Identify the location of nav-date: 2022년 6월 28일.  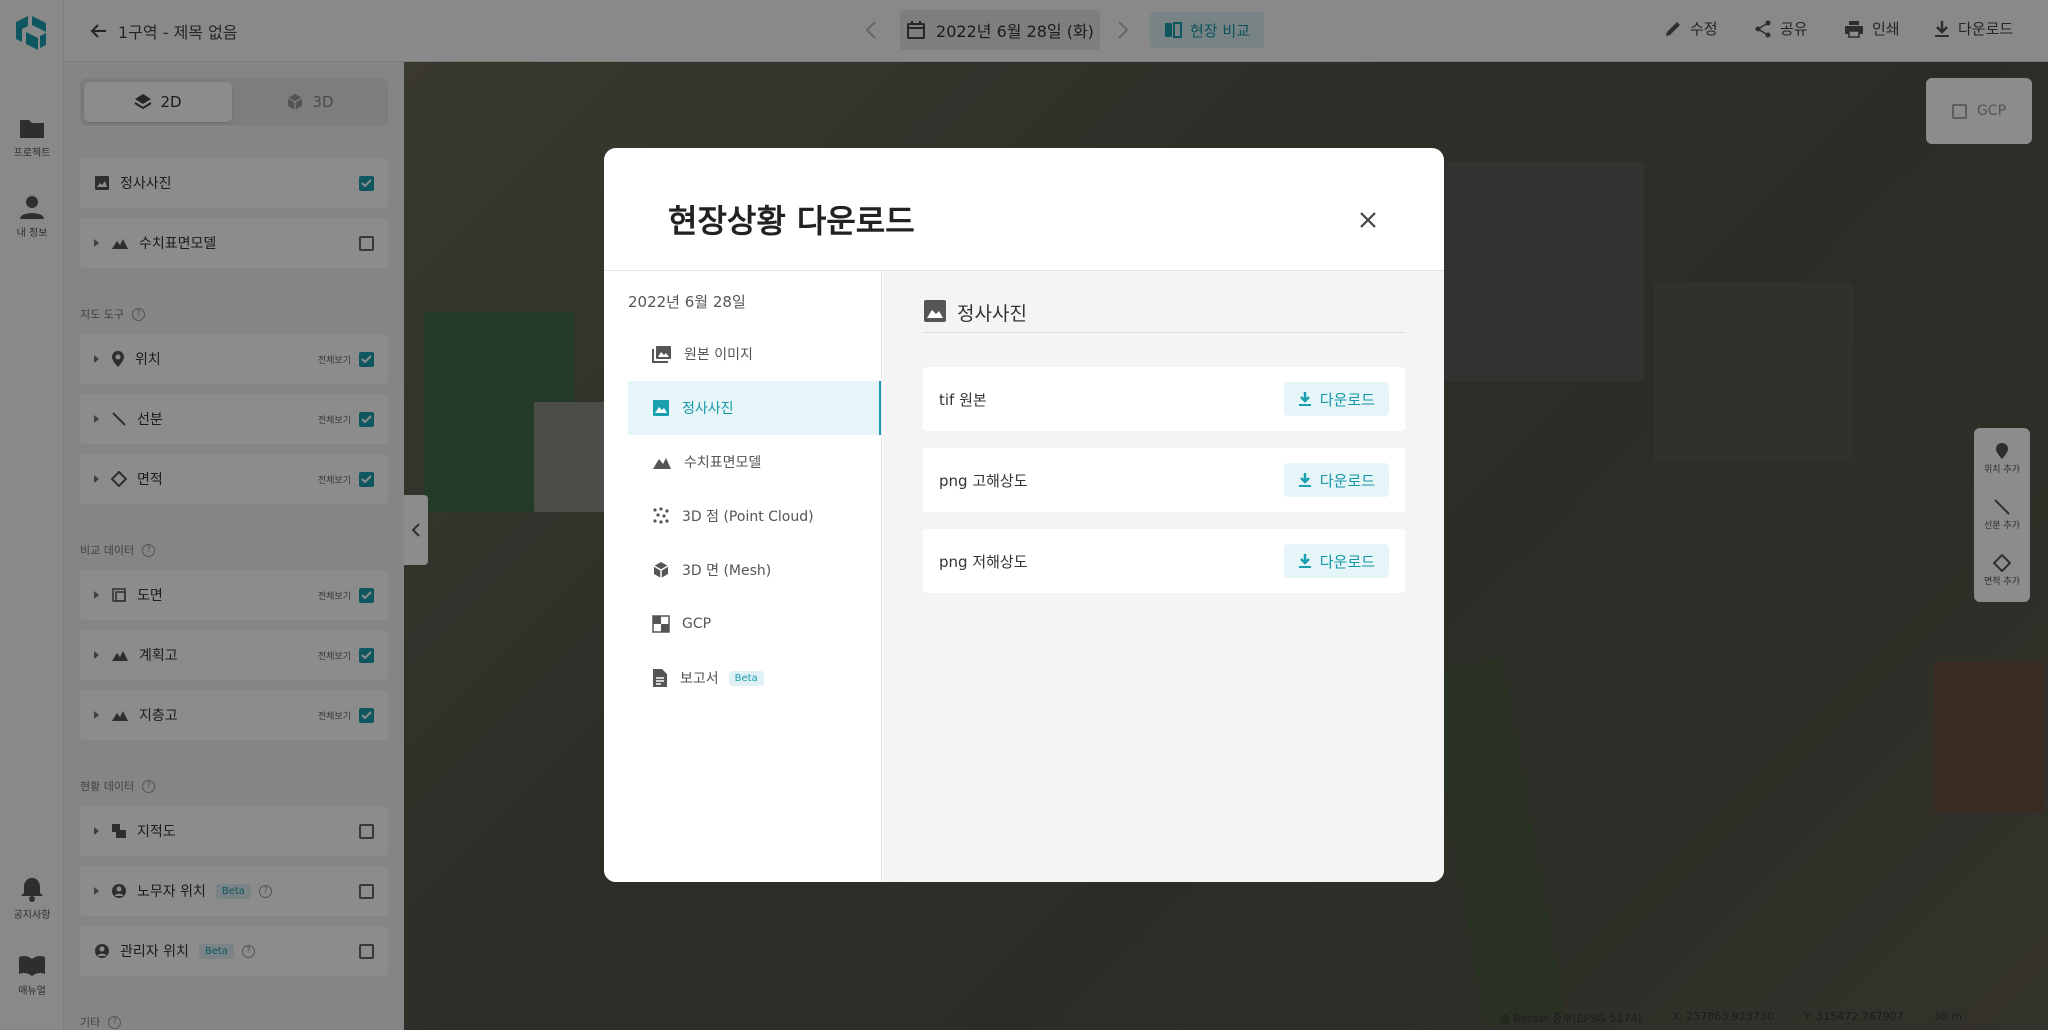
(687, 302).